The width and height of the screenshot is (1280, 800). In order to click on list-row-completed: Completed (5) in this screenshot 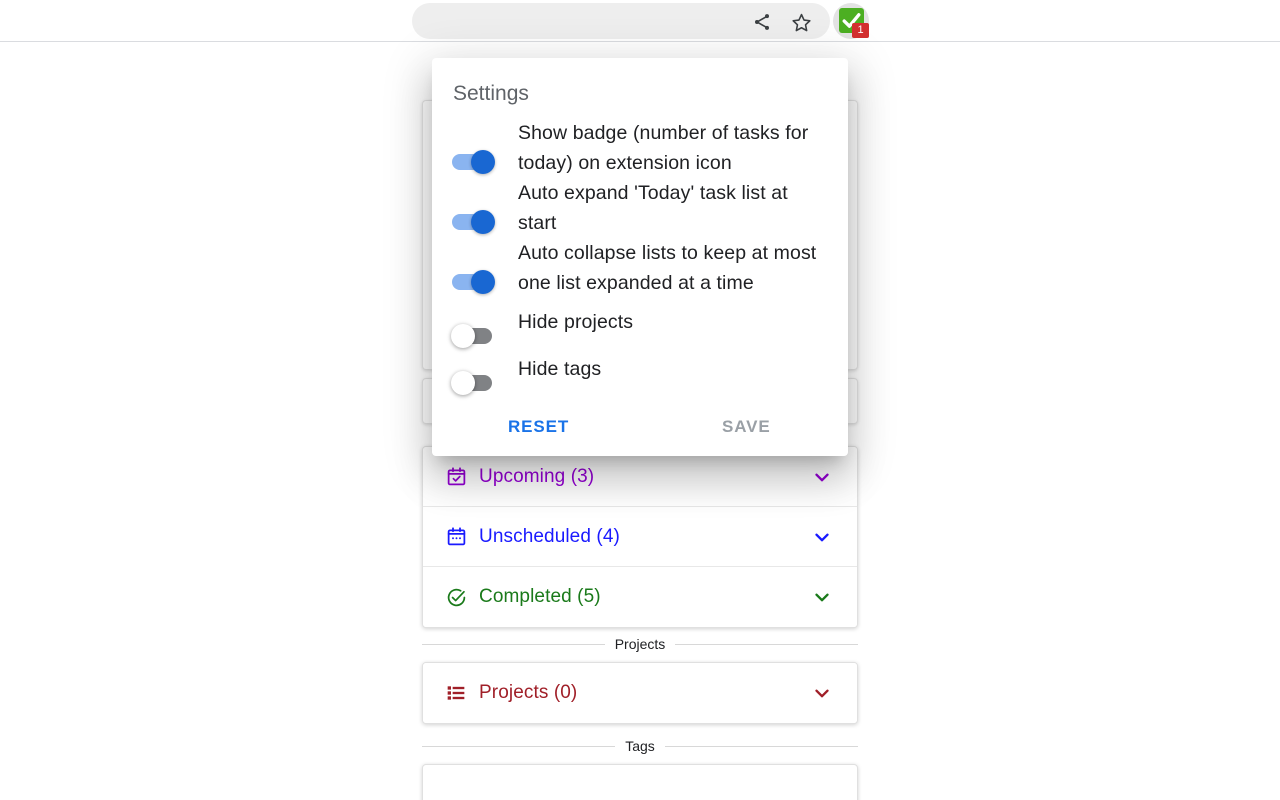, I will do `click(640, 597)`.